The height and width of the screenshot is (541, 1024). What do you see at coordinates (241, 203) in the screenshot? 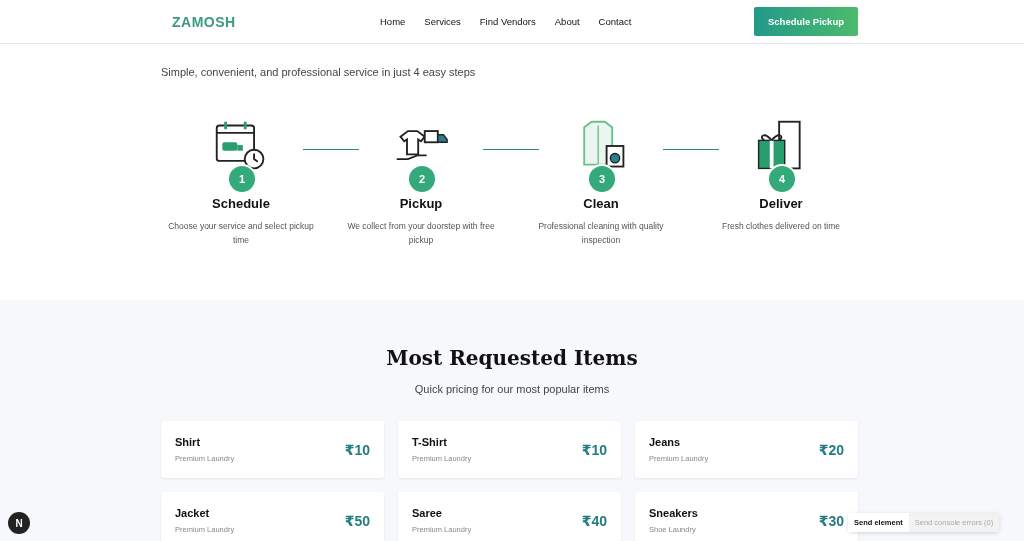
I see `step-title: Schedule` at bounding box center [241, 203].